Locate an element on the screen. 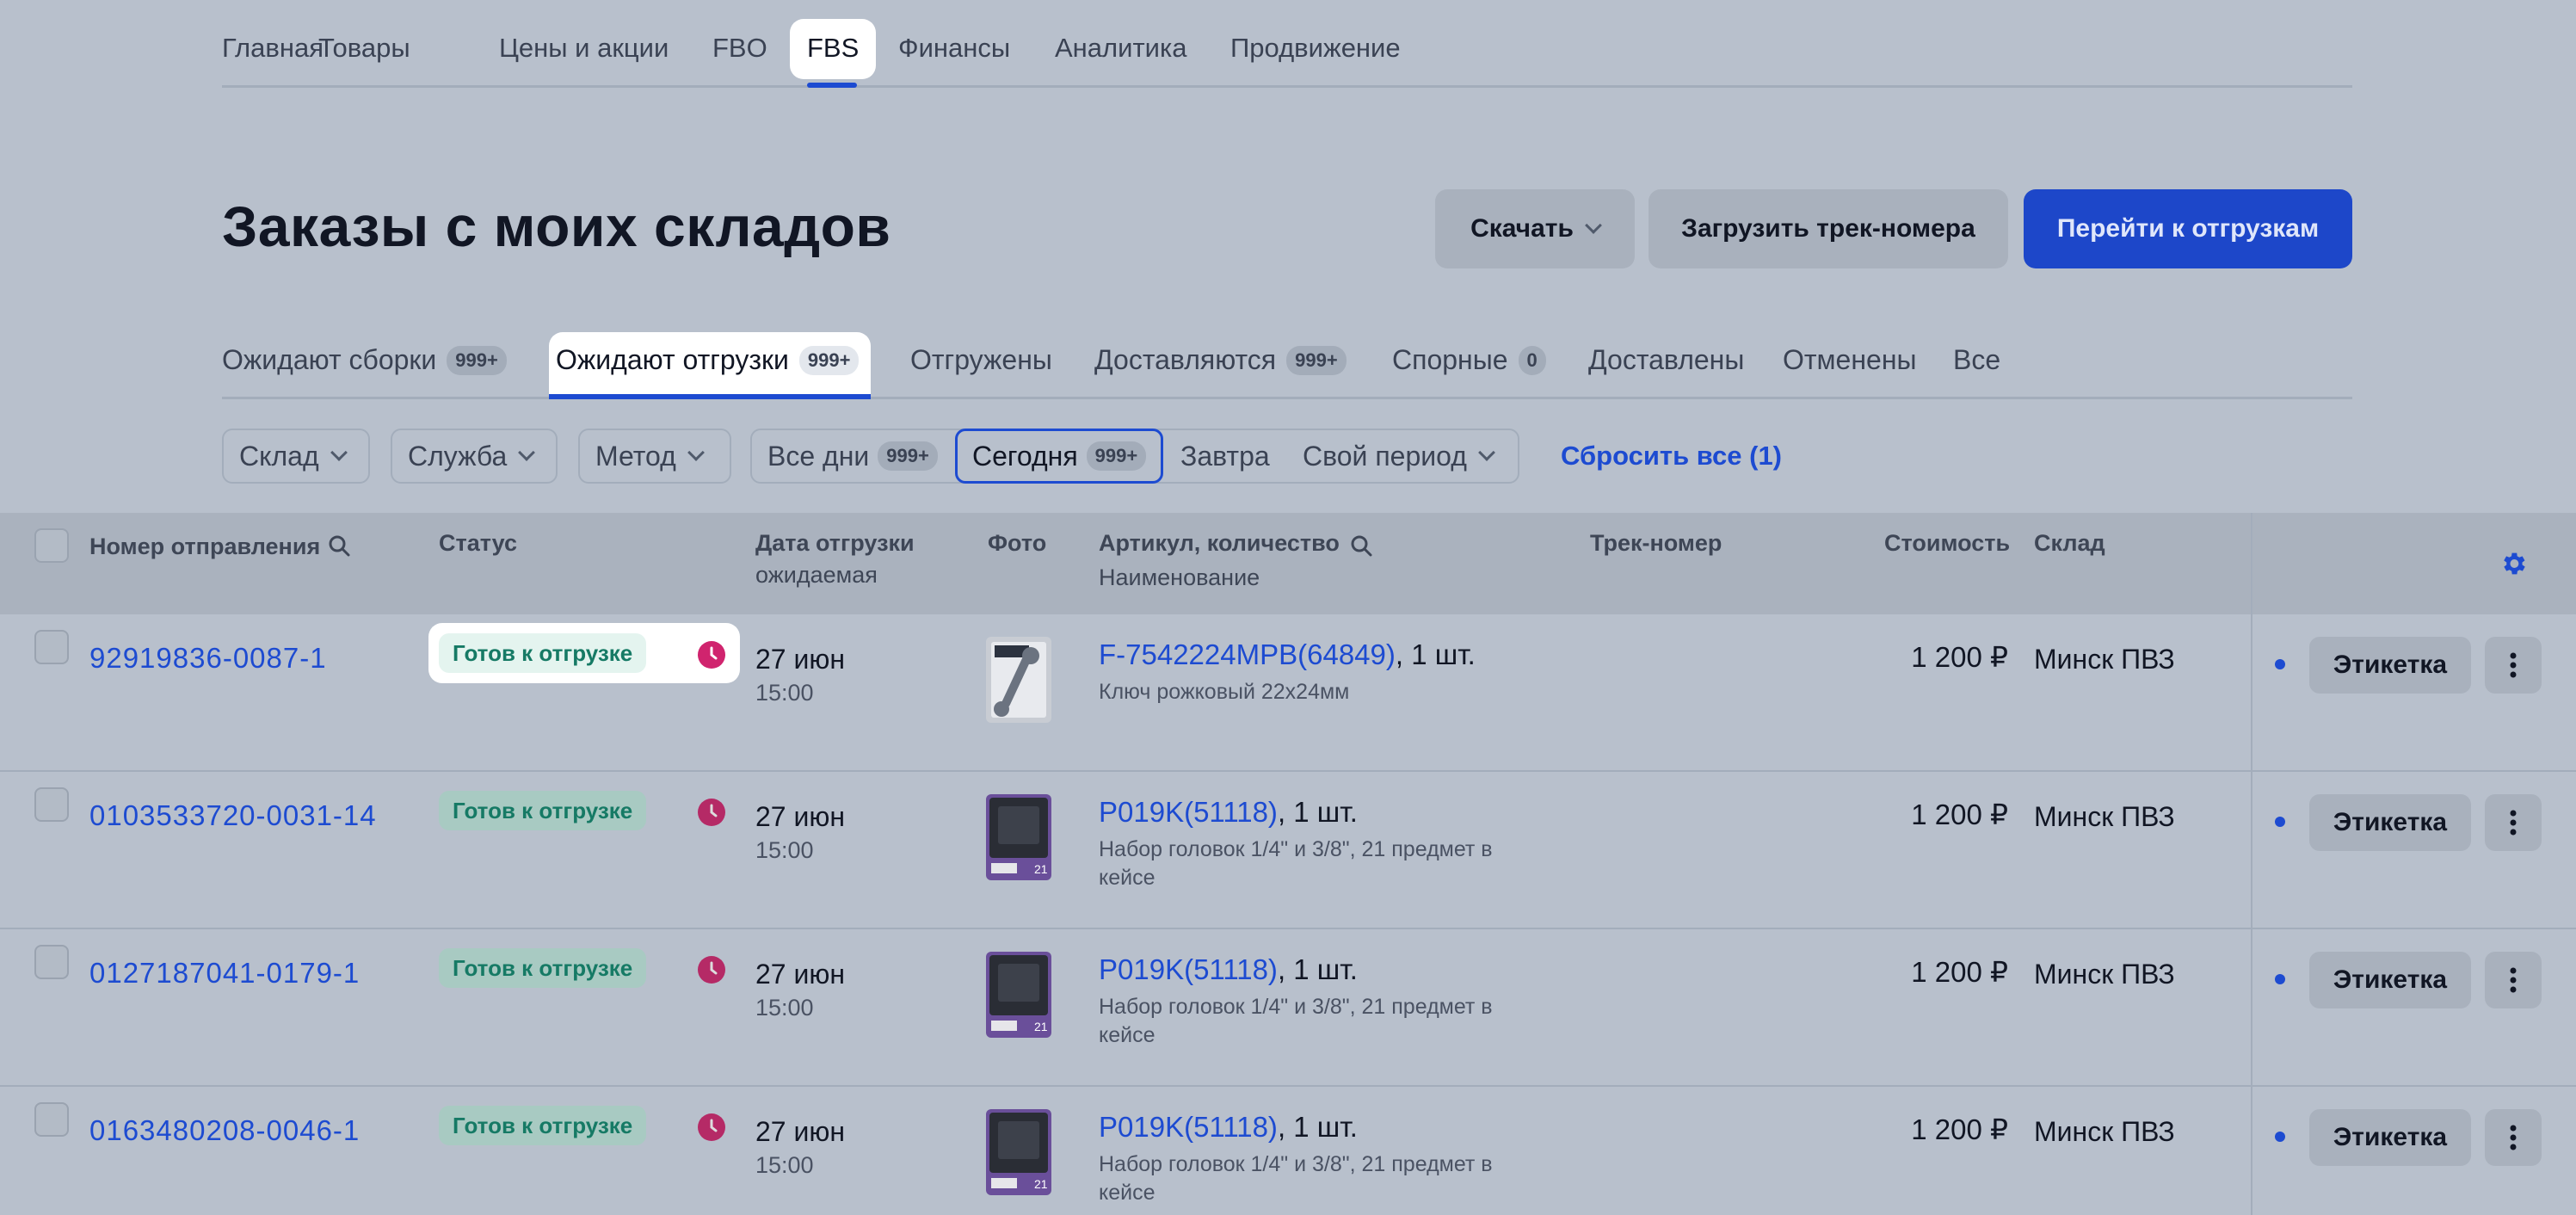 The image size is (2576, 1215). nav-item-products: Товары is located at coordinates (364, 48).